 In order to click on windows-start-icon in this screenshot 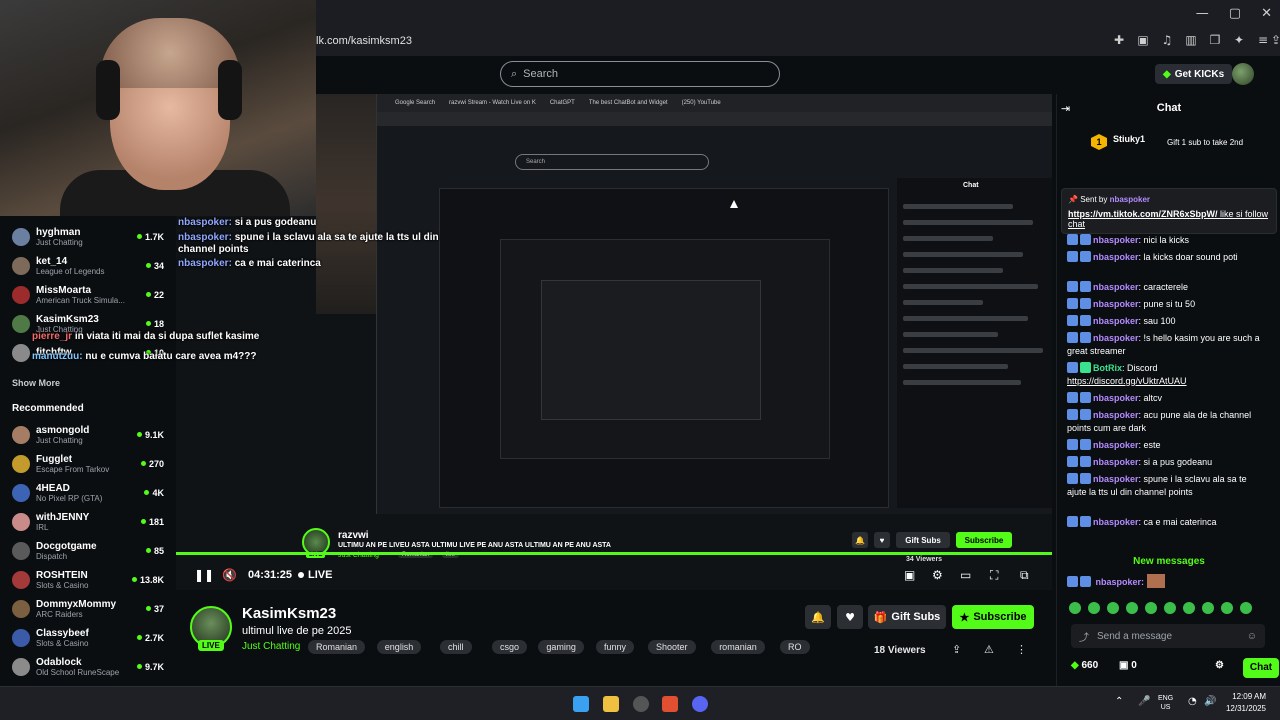, I will do `click(581, 704)`.